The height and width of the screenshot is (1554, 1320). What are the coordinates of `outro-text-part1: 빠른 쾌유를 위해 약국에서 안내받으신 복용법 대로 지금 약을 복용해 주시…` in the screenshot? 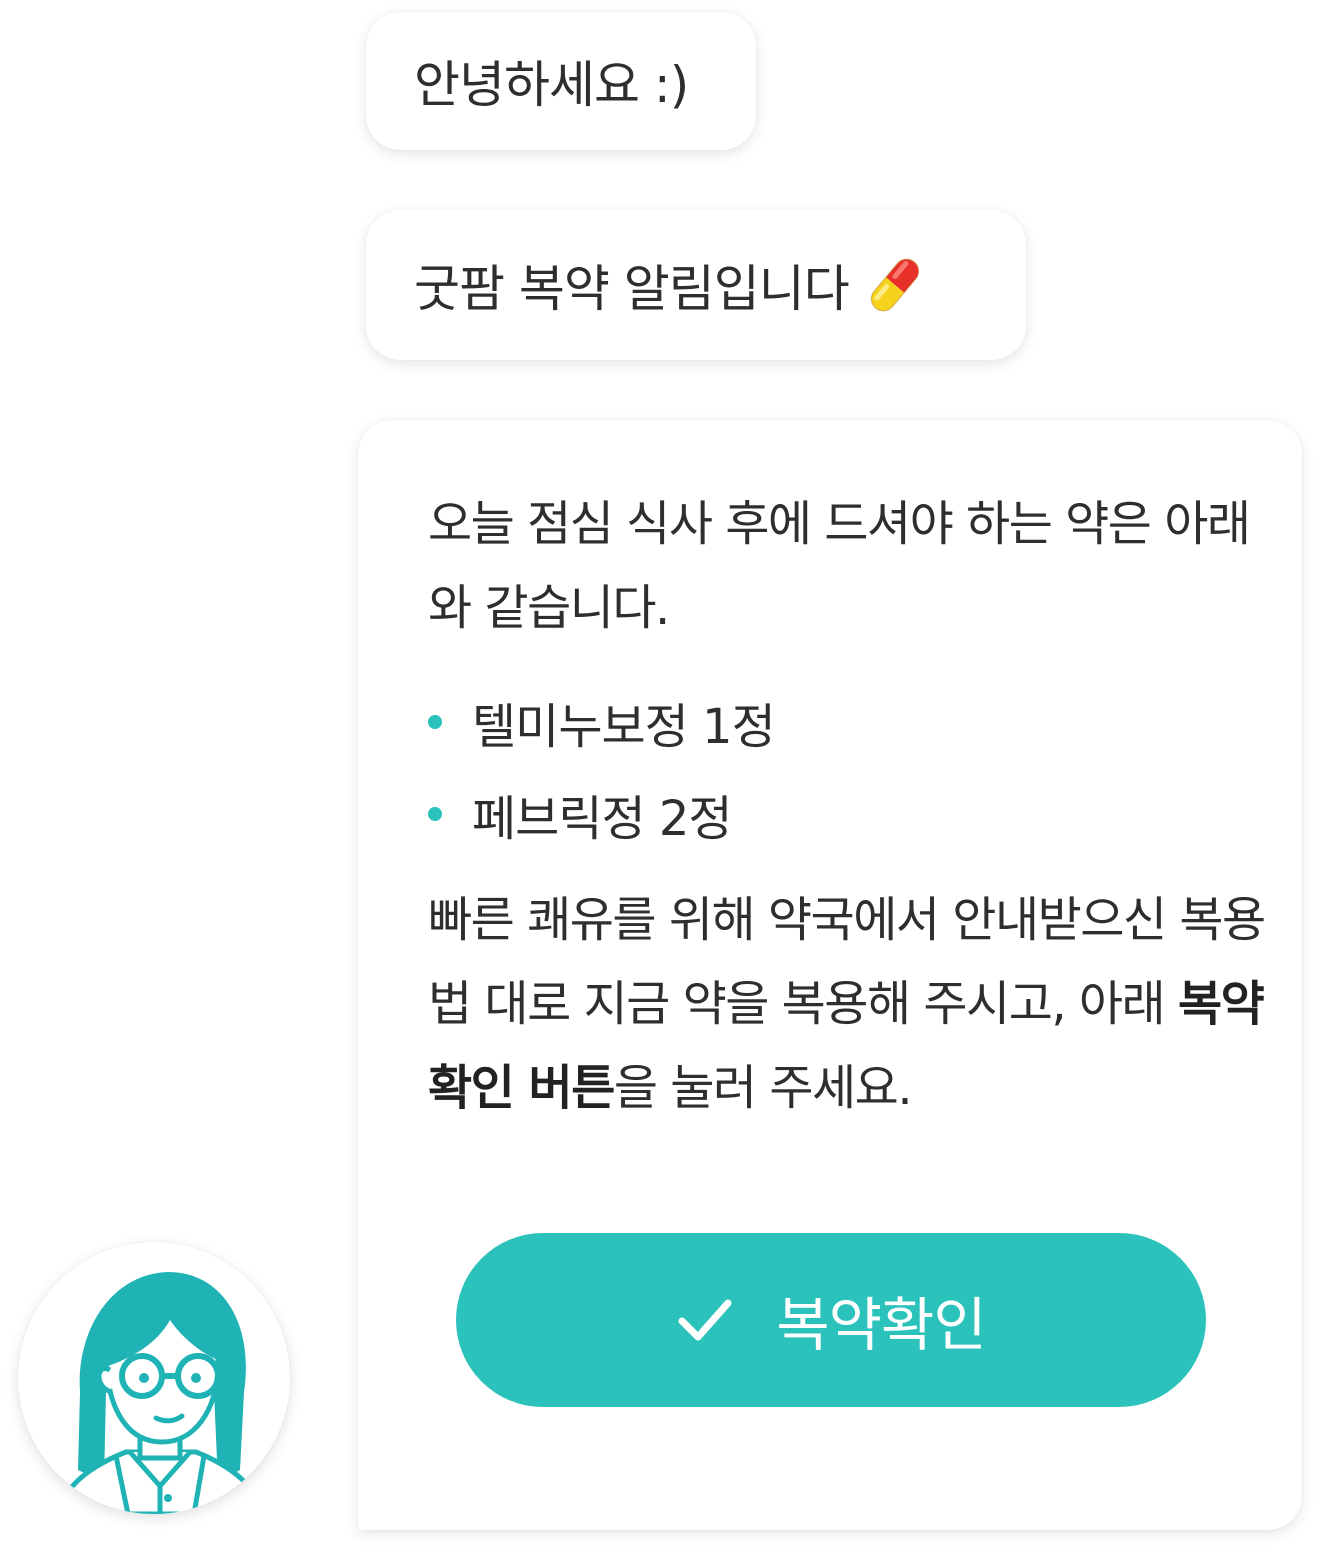 It's located at (847, 962).